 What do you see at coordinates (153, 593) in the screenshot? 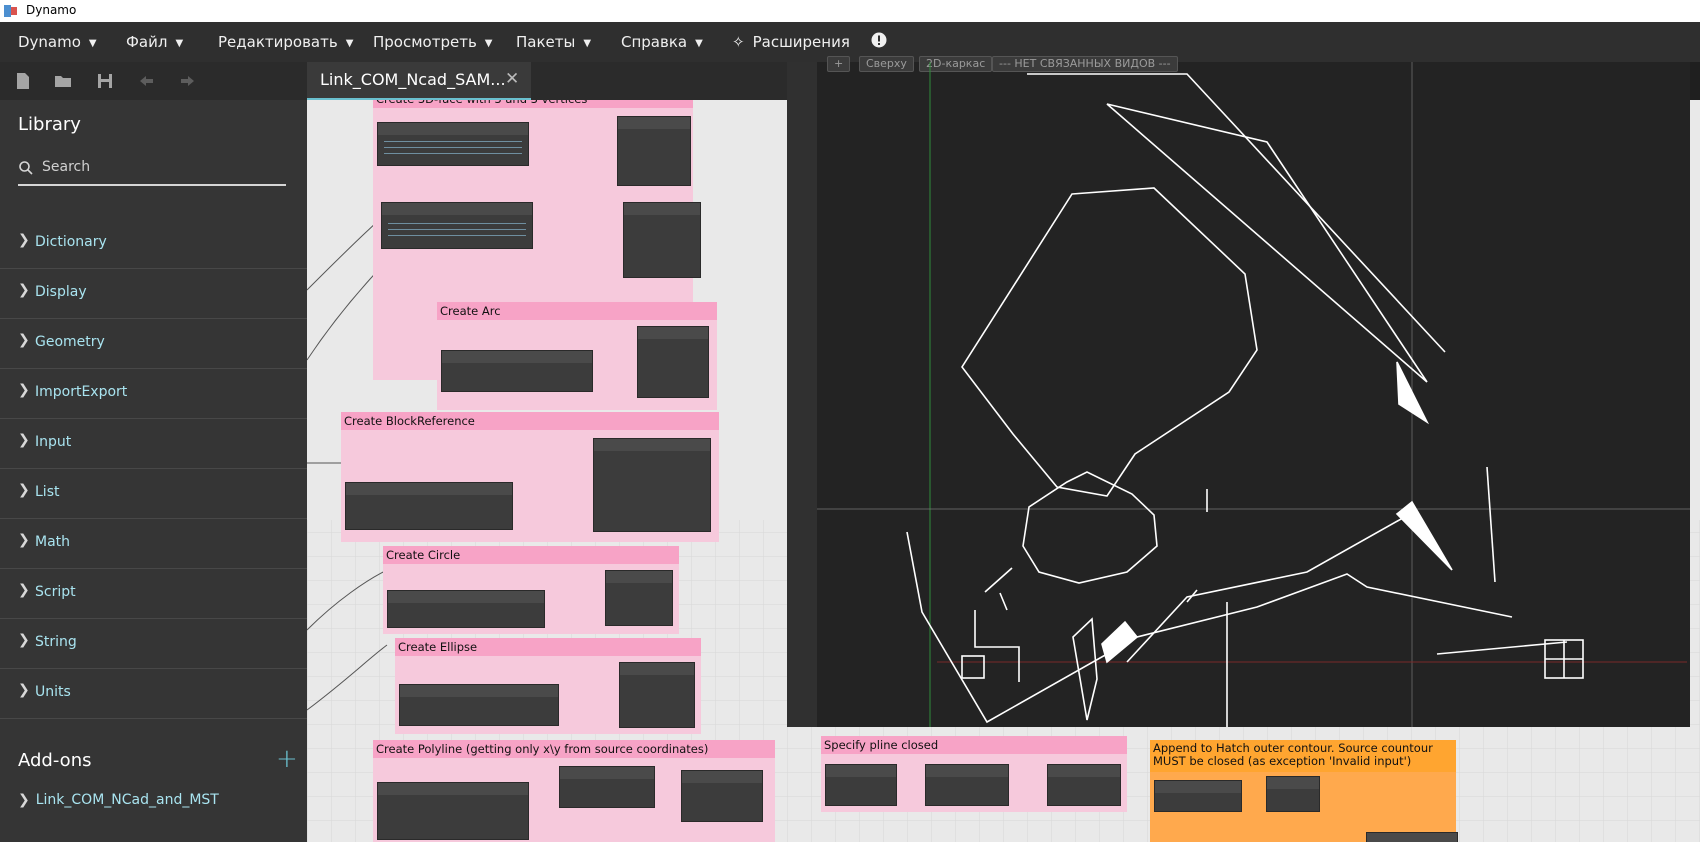
I see `library-category-script: ❯ Script` at bounding box center [153, 593].